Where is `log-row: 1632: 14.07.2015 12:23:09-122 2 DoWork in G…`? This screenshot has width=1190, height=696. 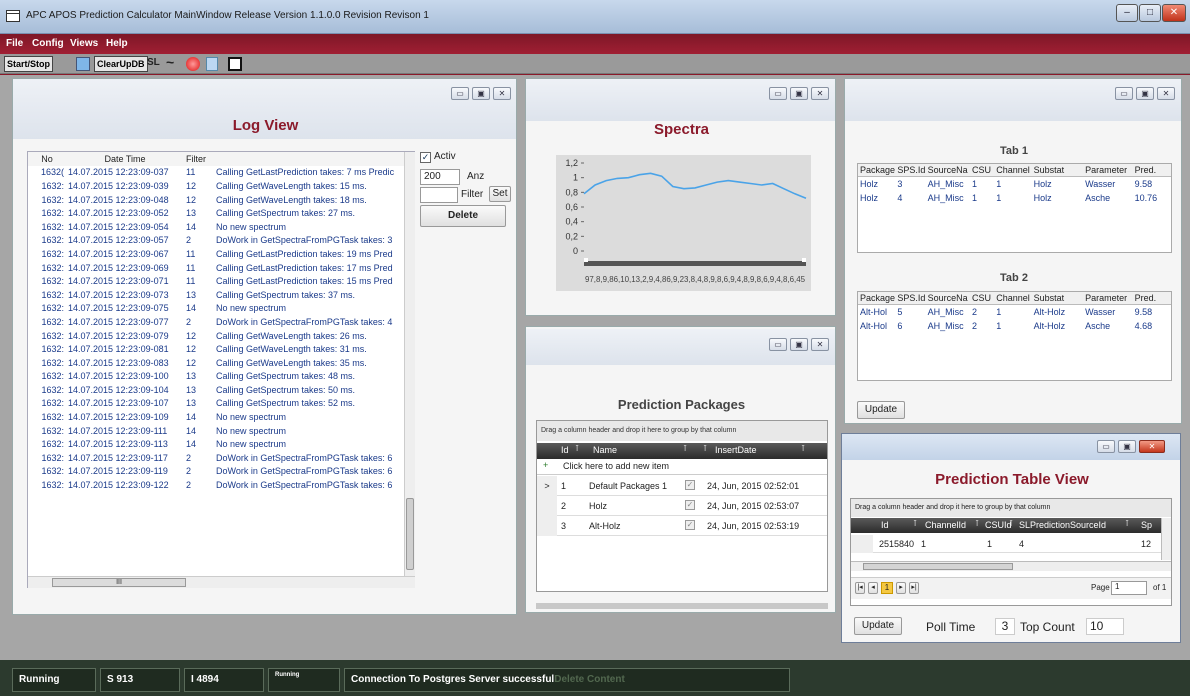
log-row: 1632: 14.07.2015 12:23:09-122 2 DoWork in G… is located at coordinates (216, 485).